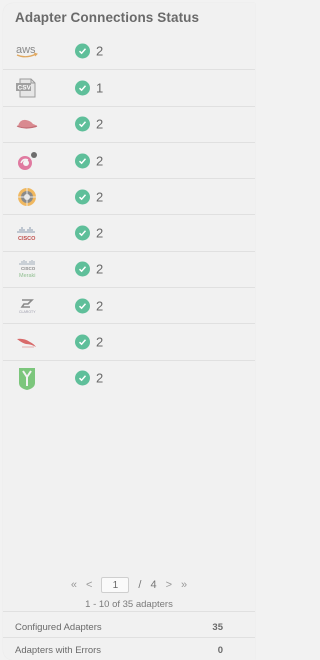  I want to click on panel-title: Adapter Connections Status, so click(107, 17).